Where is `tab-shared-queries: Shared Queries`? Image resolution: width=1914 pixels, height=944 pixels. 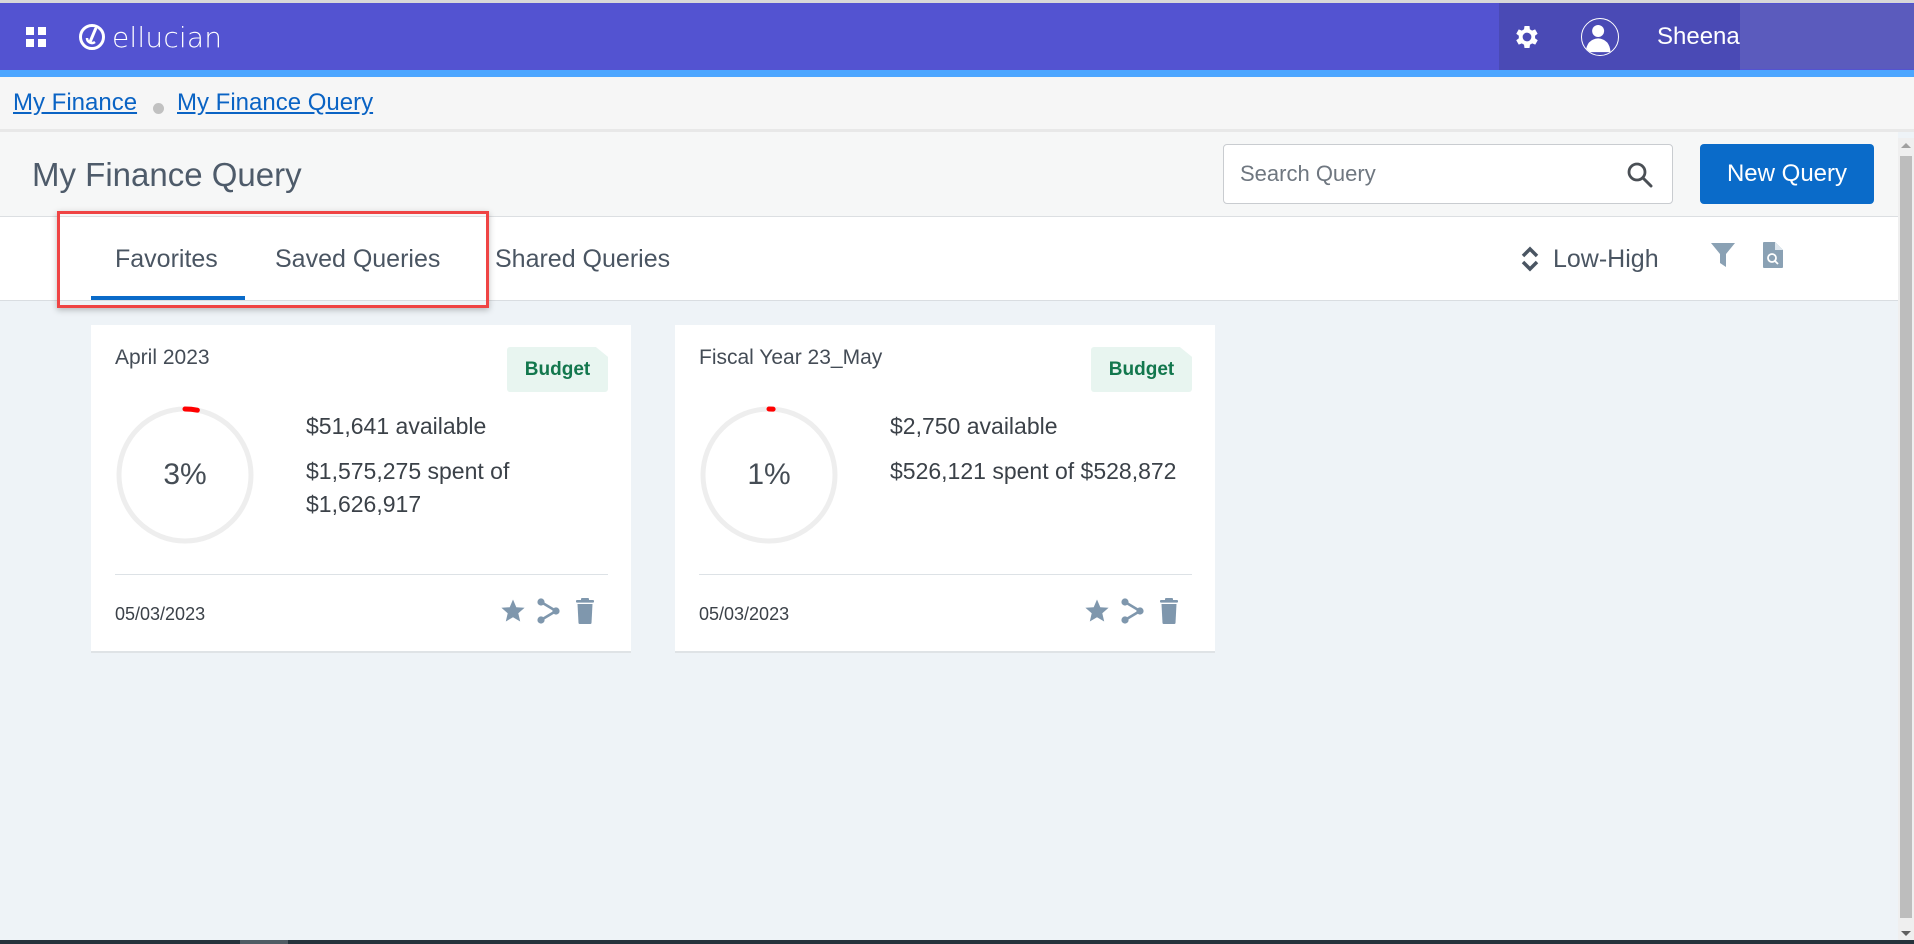
tab-shared-queries: Shared Queries is located at coordinates (582, 259).